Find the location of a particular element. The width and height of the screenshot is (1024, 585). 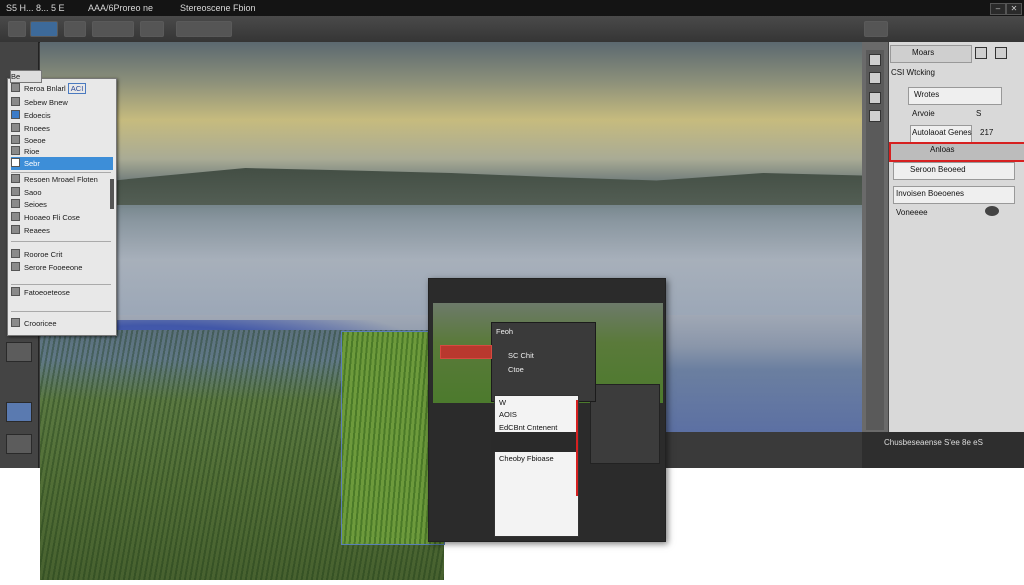

submenu-item: Ctoe is located at coordinates (516, 369).